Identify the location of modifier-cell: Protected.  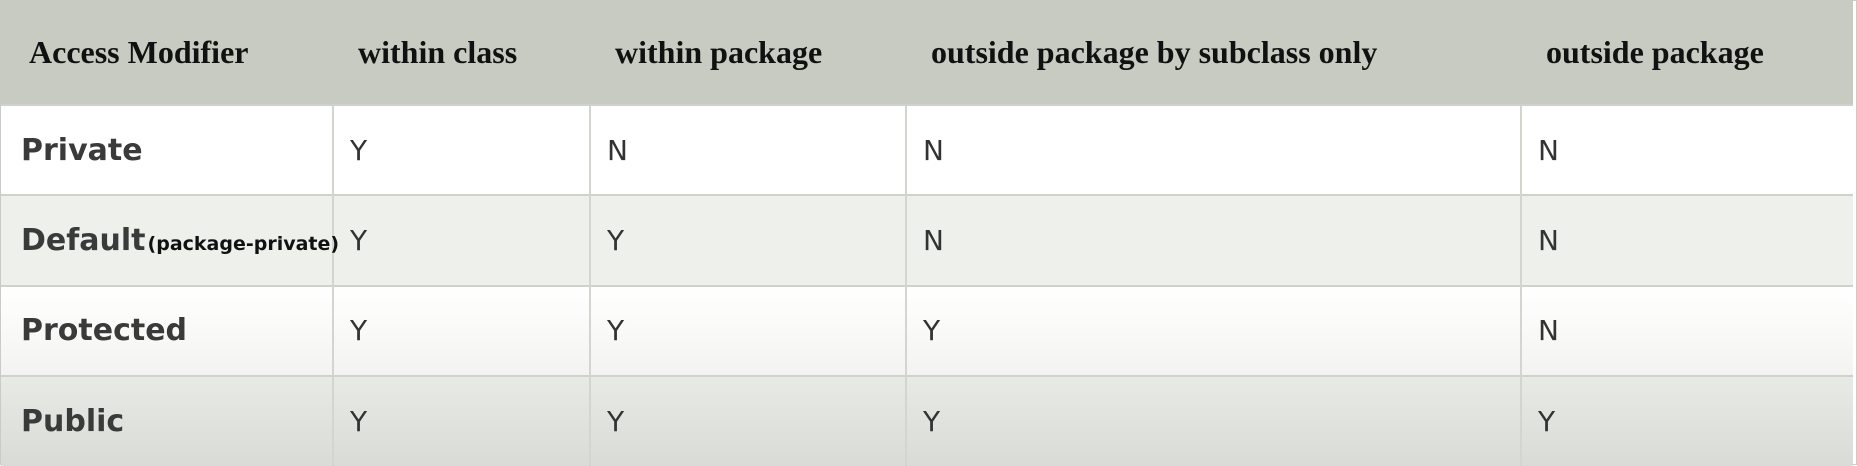
(167, 330).